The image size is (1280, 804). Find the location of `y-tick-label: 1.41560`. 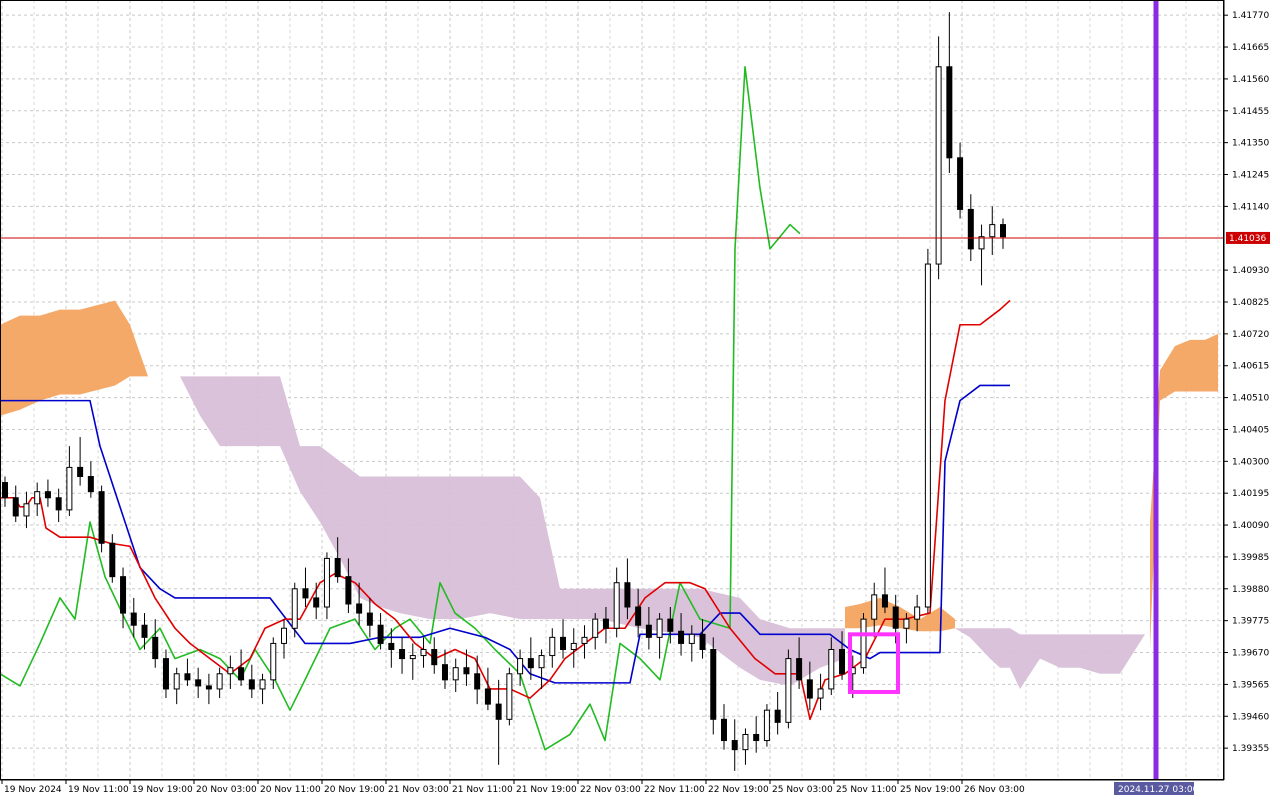

y-tick-label: 1.41560 is located at coordinates (1250, 80).